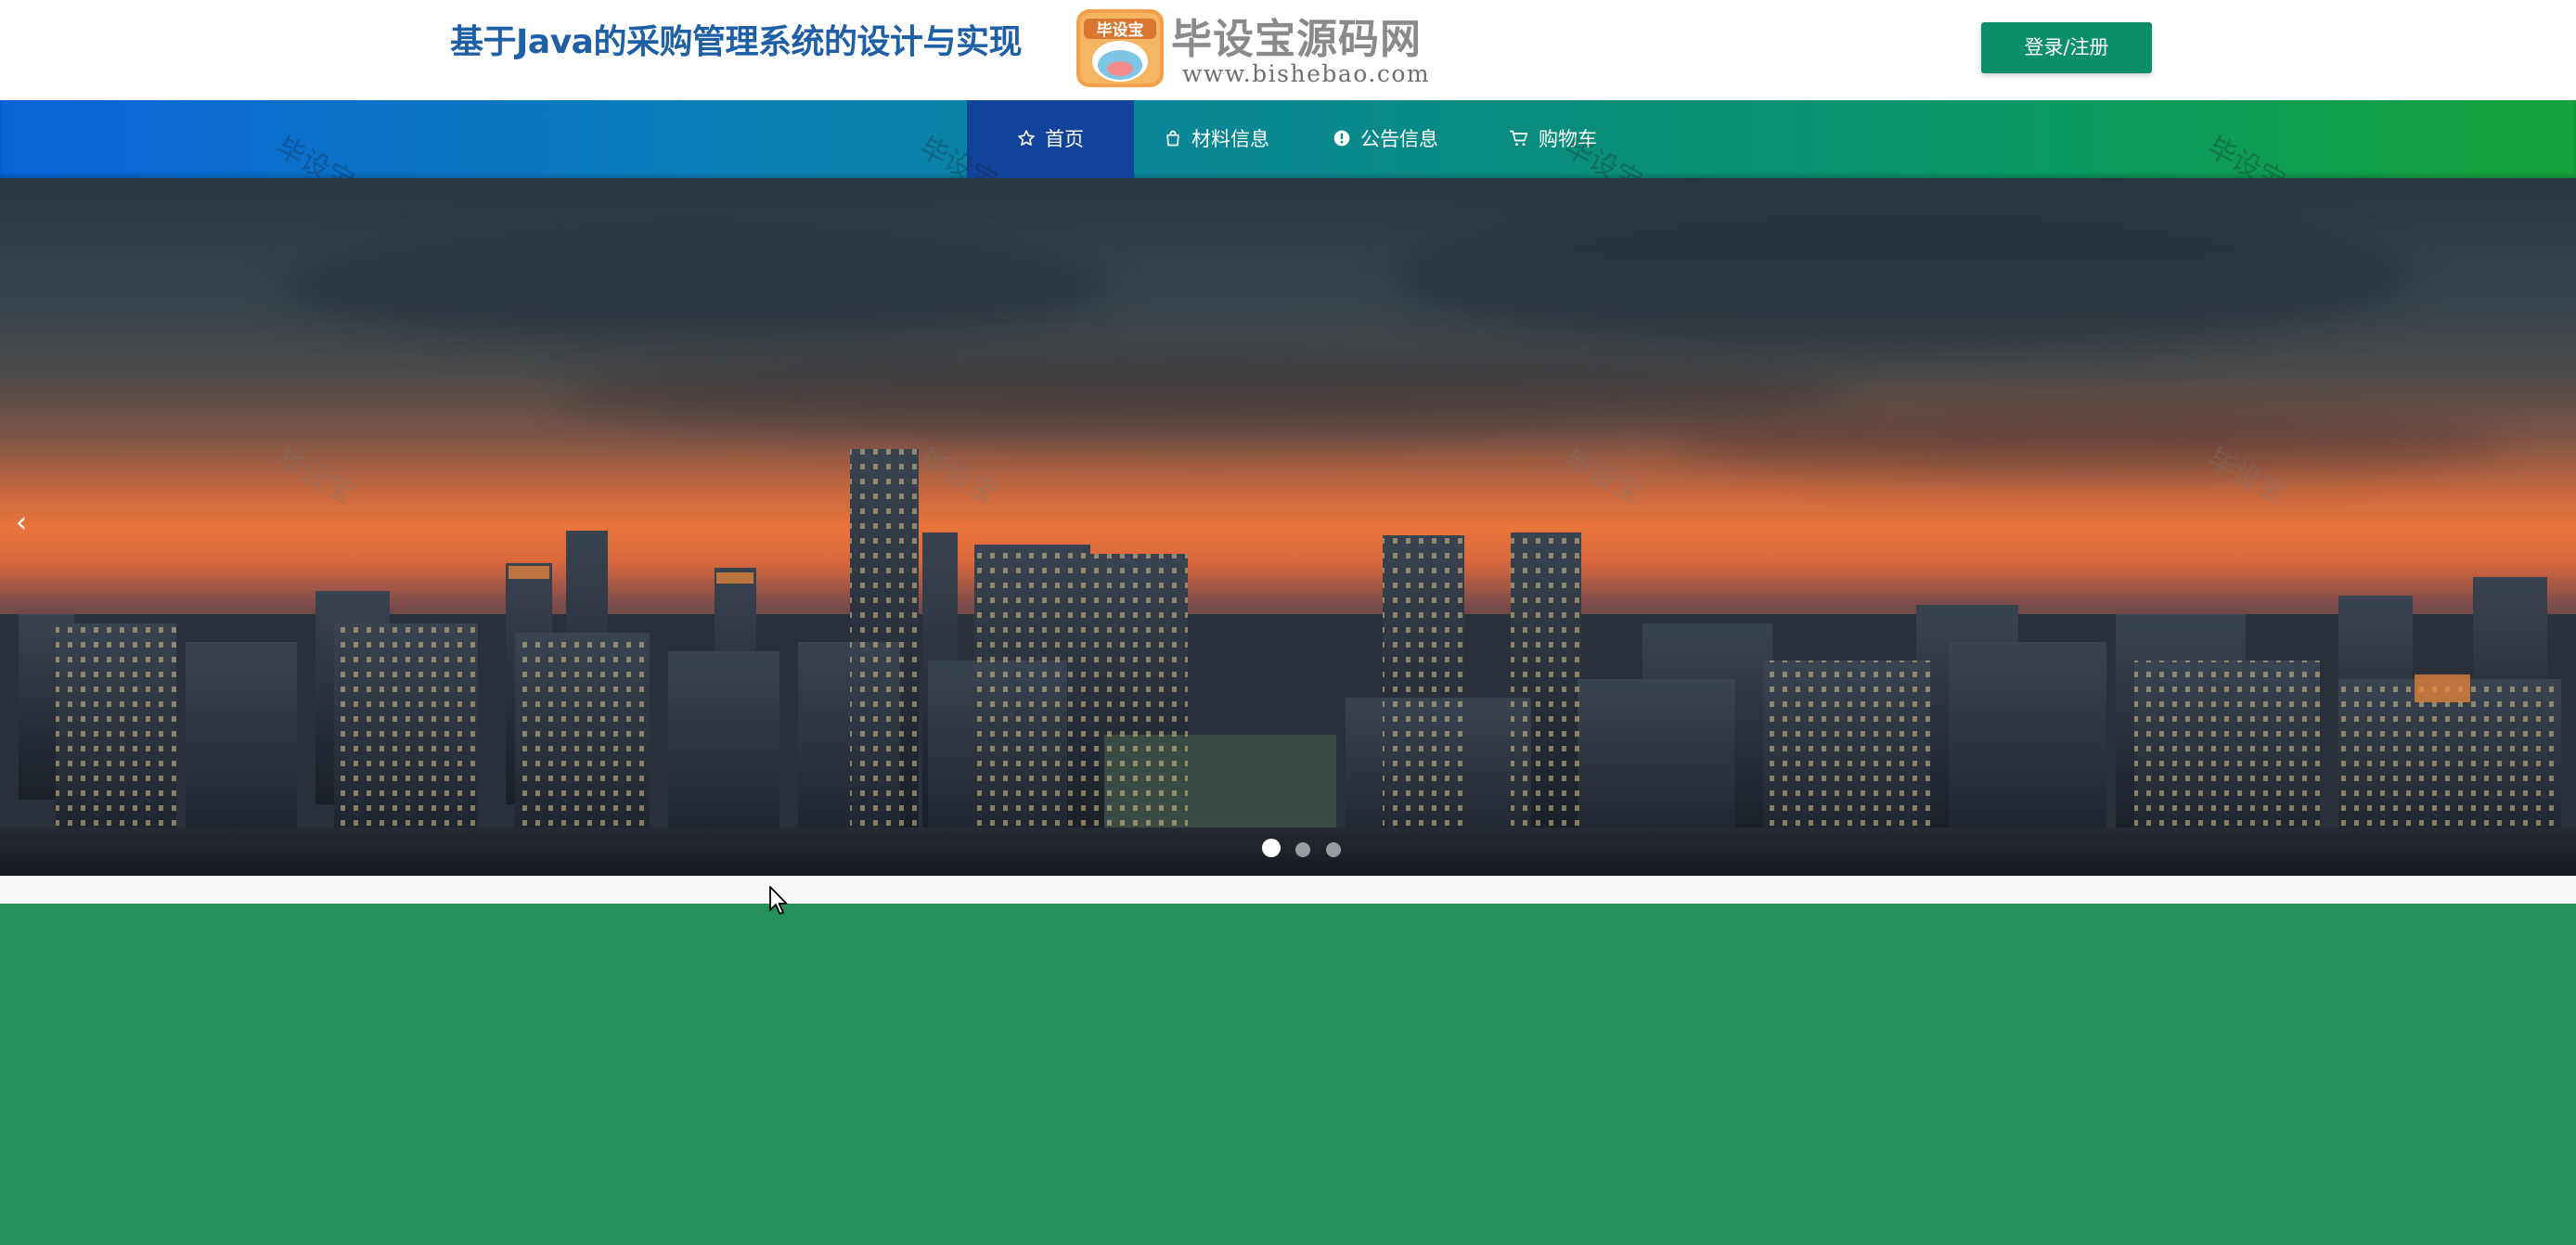 The height and width of the screenshot is (1245, 2576). I want to click on nav-item-label: 公告信息, so click(1399, 139).